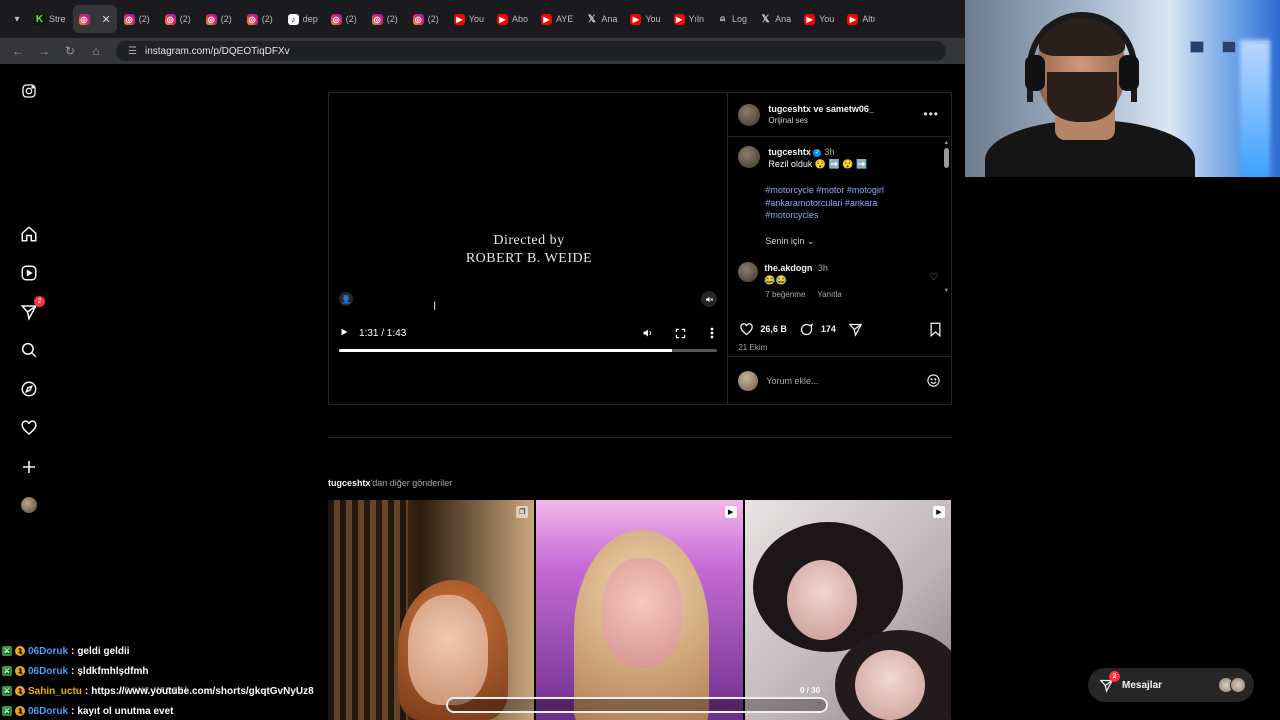 Image resolution: width=1280 pixels, height=720 pixels. Describe the element at coordinates (29, 234) in the screenshot. I see `home-nav-icon` at that location.